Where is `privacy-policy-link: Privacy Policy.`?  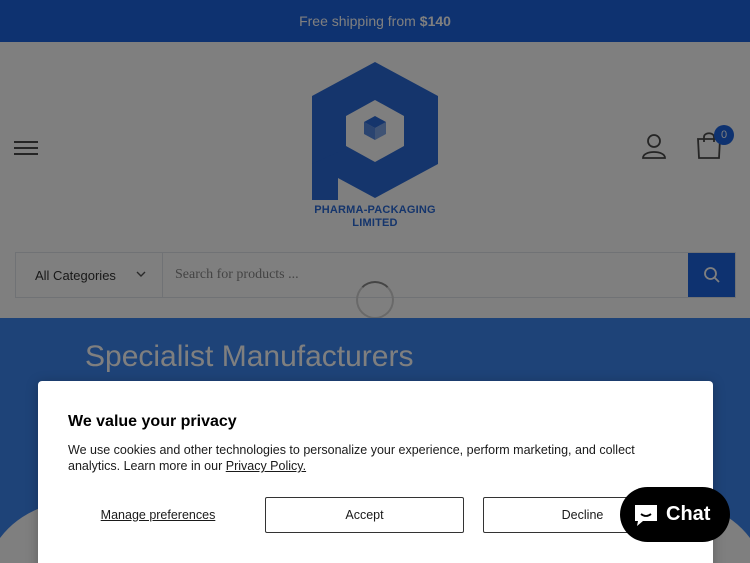
privacy-policy-link: Privacy Policy. is located at coordinates (266, 466).